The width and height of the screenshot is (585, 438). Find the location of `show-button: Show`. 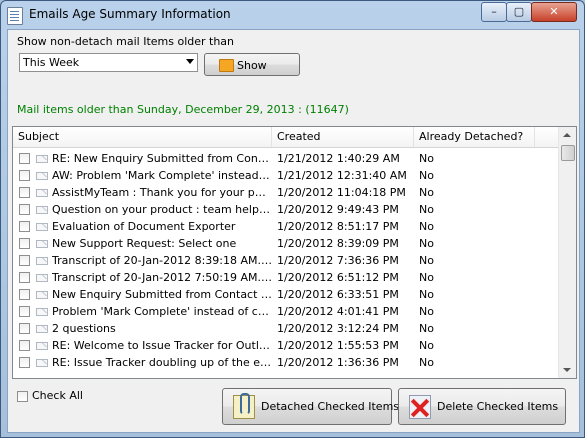

show-button: Show is located at coordinates (252, 64).